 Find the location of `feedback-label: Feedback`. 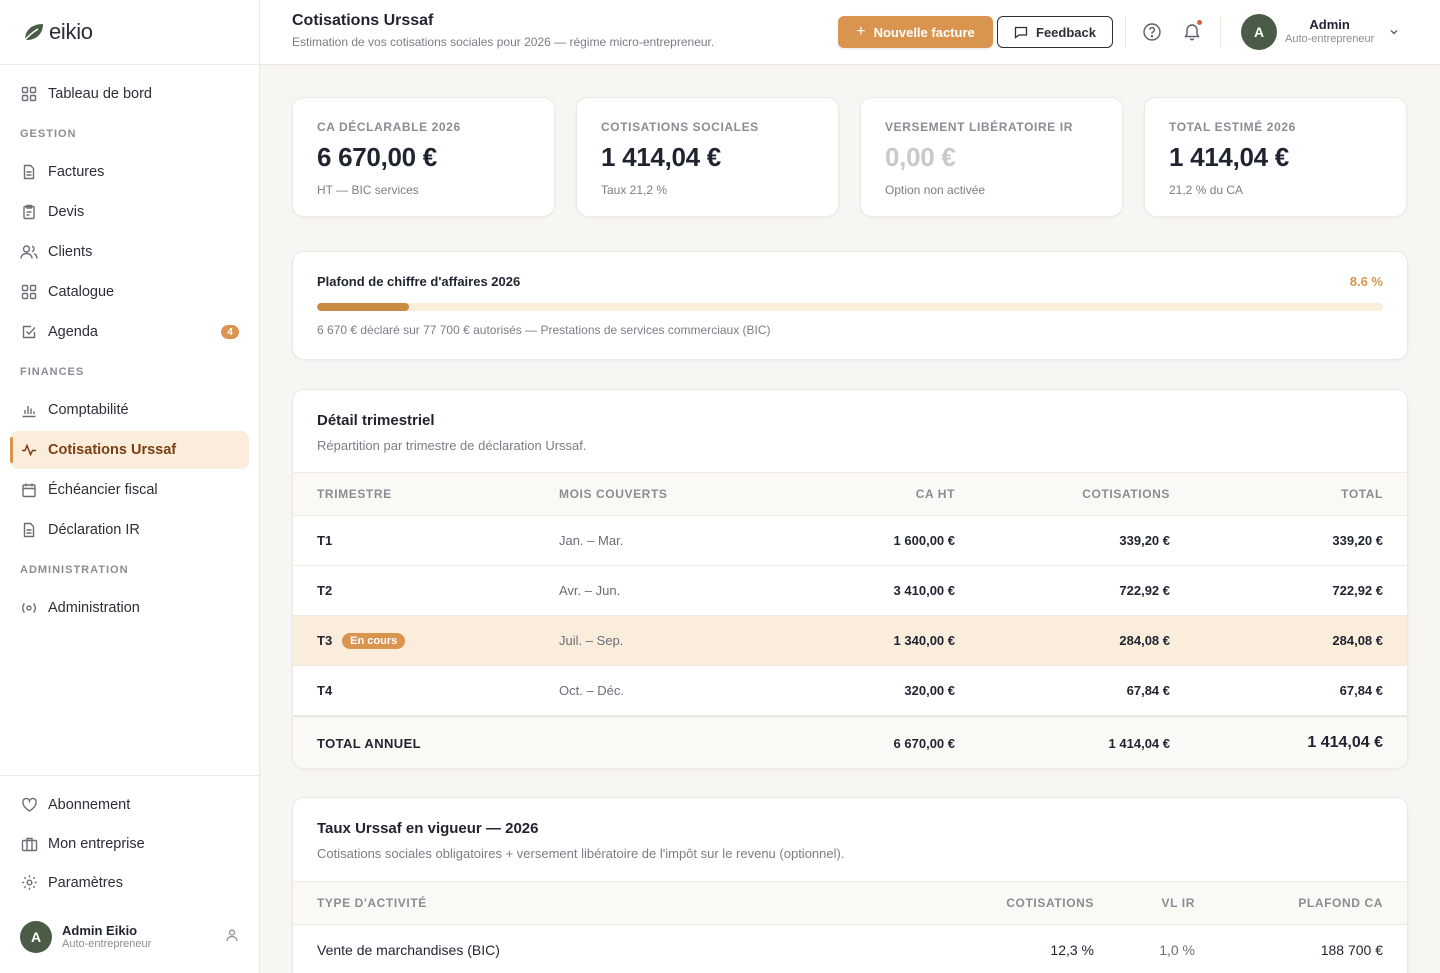

feedback-label: Feedback is located at coordinates (1066, 32).